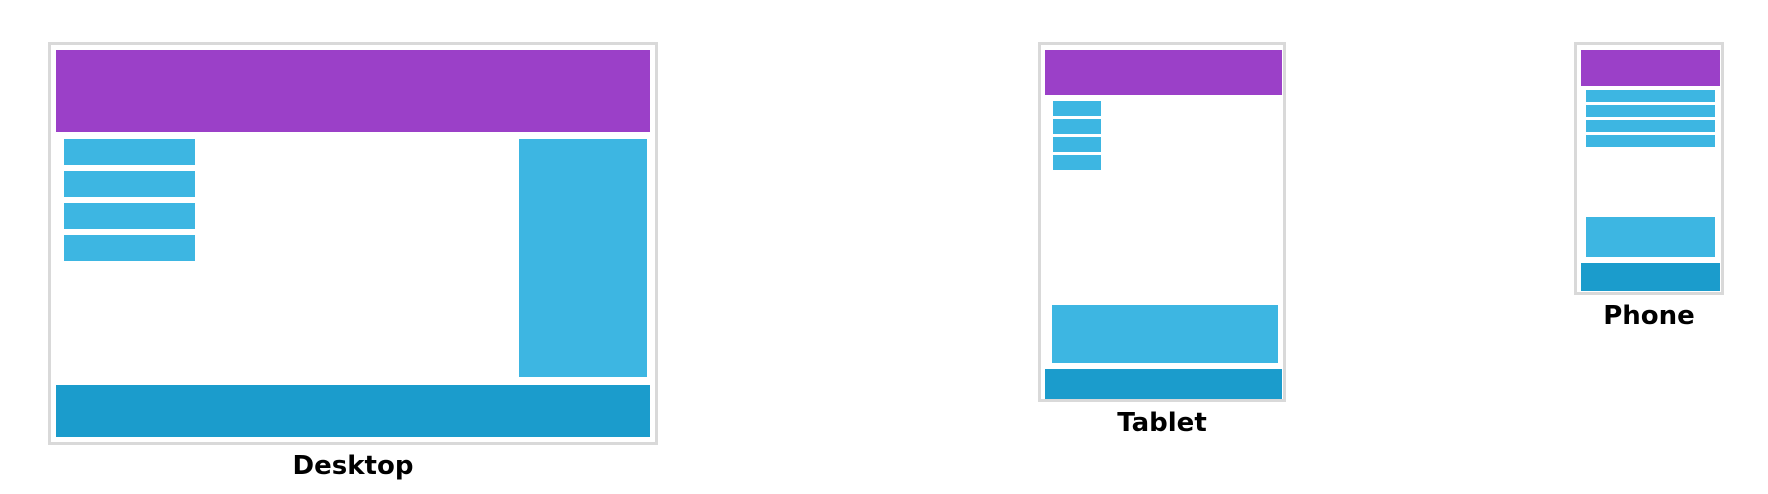  I want to click on tablet-caption: Tablet, so click(1162, 423).